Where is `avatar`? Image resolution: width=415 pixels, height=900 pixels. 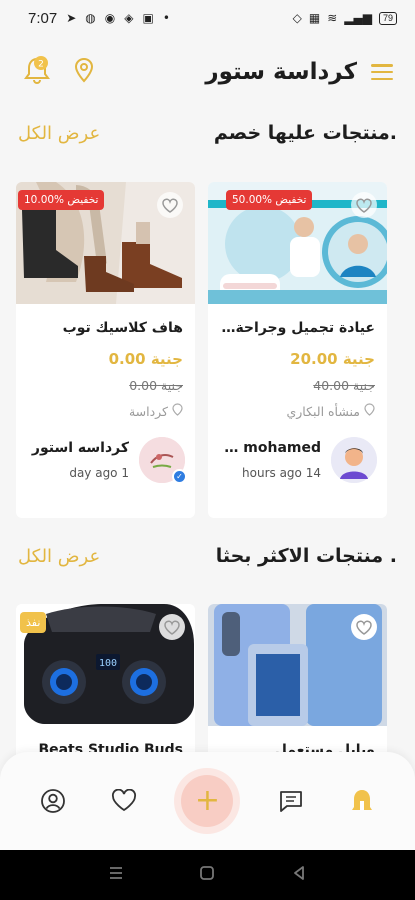 avatar is located at coordinates (354, 460).